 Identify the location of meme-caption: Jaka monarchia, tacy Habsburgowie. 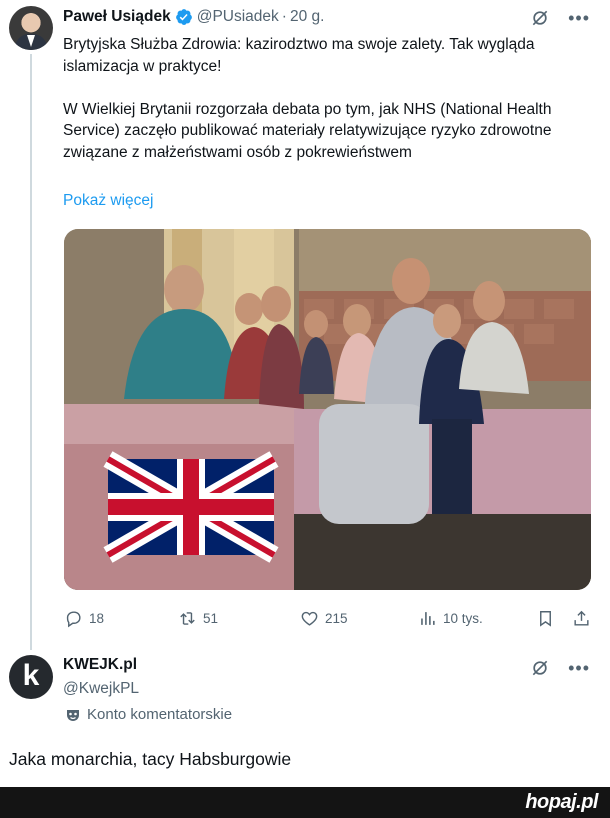
(150, 759).